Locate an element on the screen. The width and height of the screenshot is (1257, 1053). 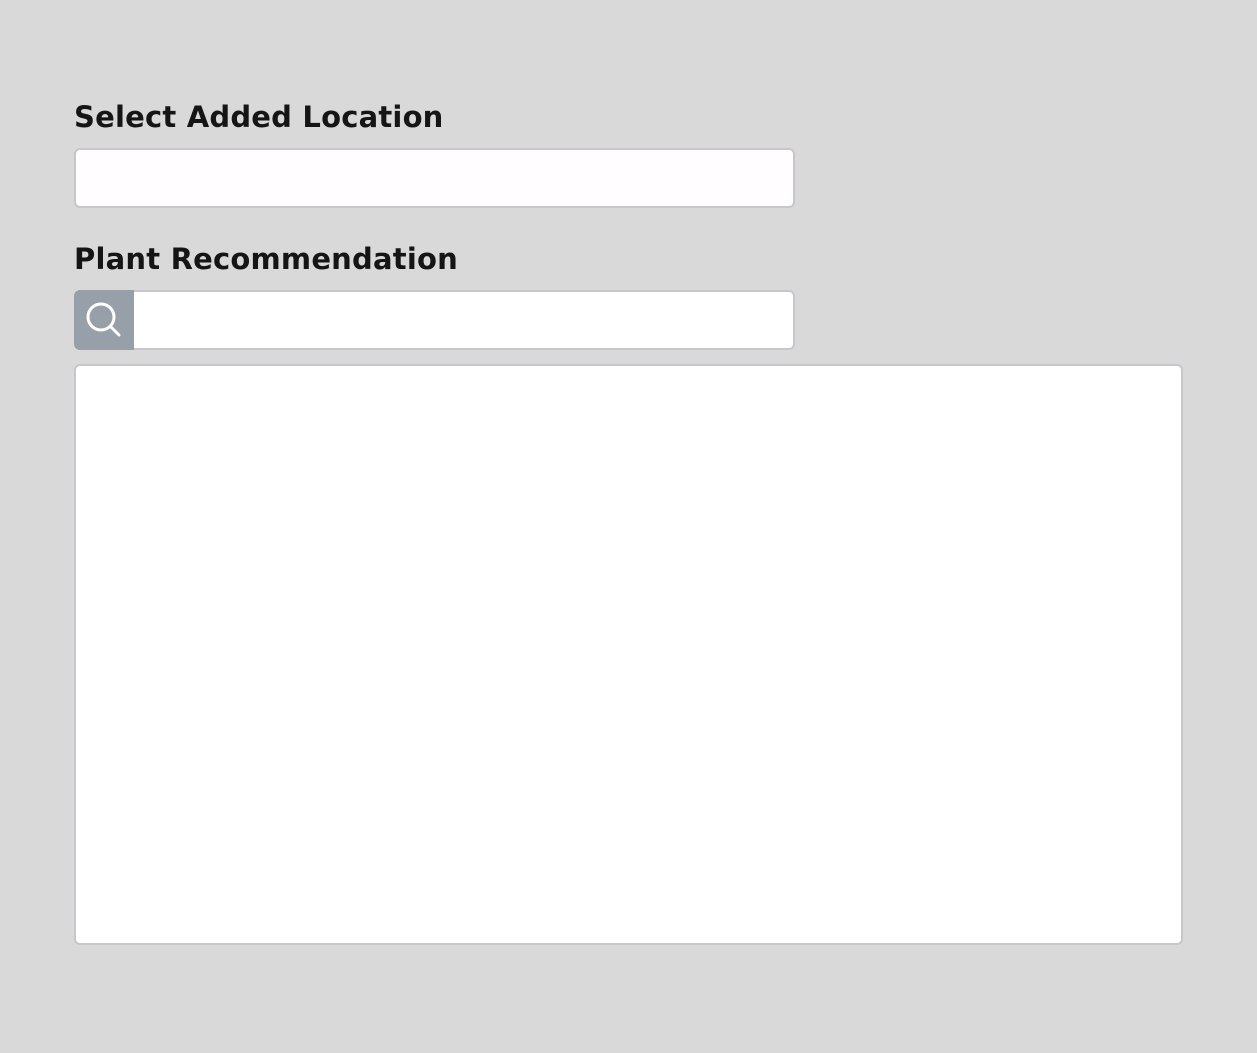
search-icon is located at coordinates (103, 319).